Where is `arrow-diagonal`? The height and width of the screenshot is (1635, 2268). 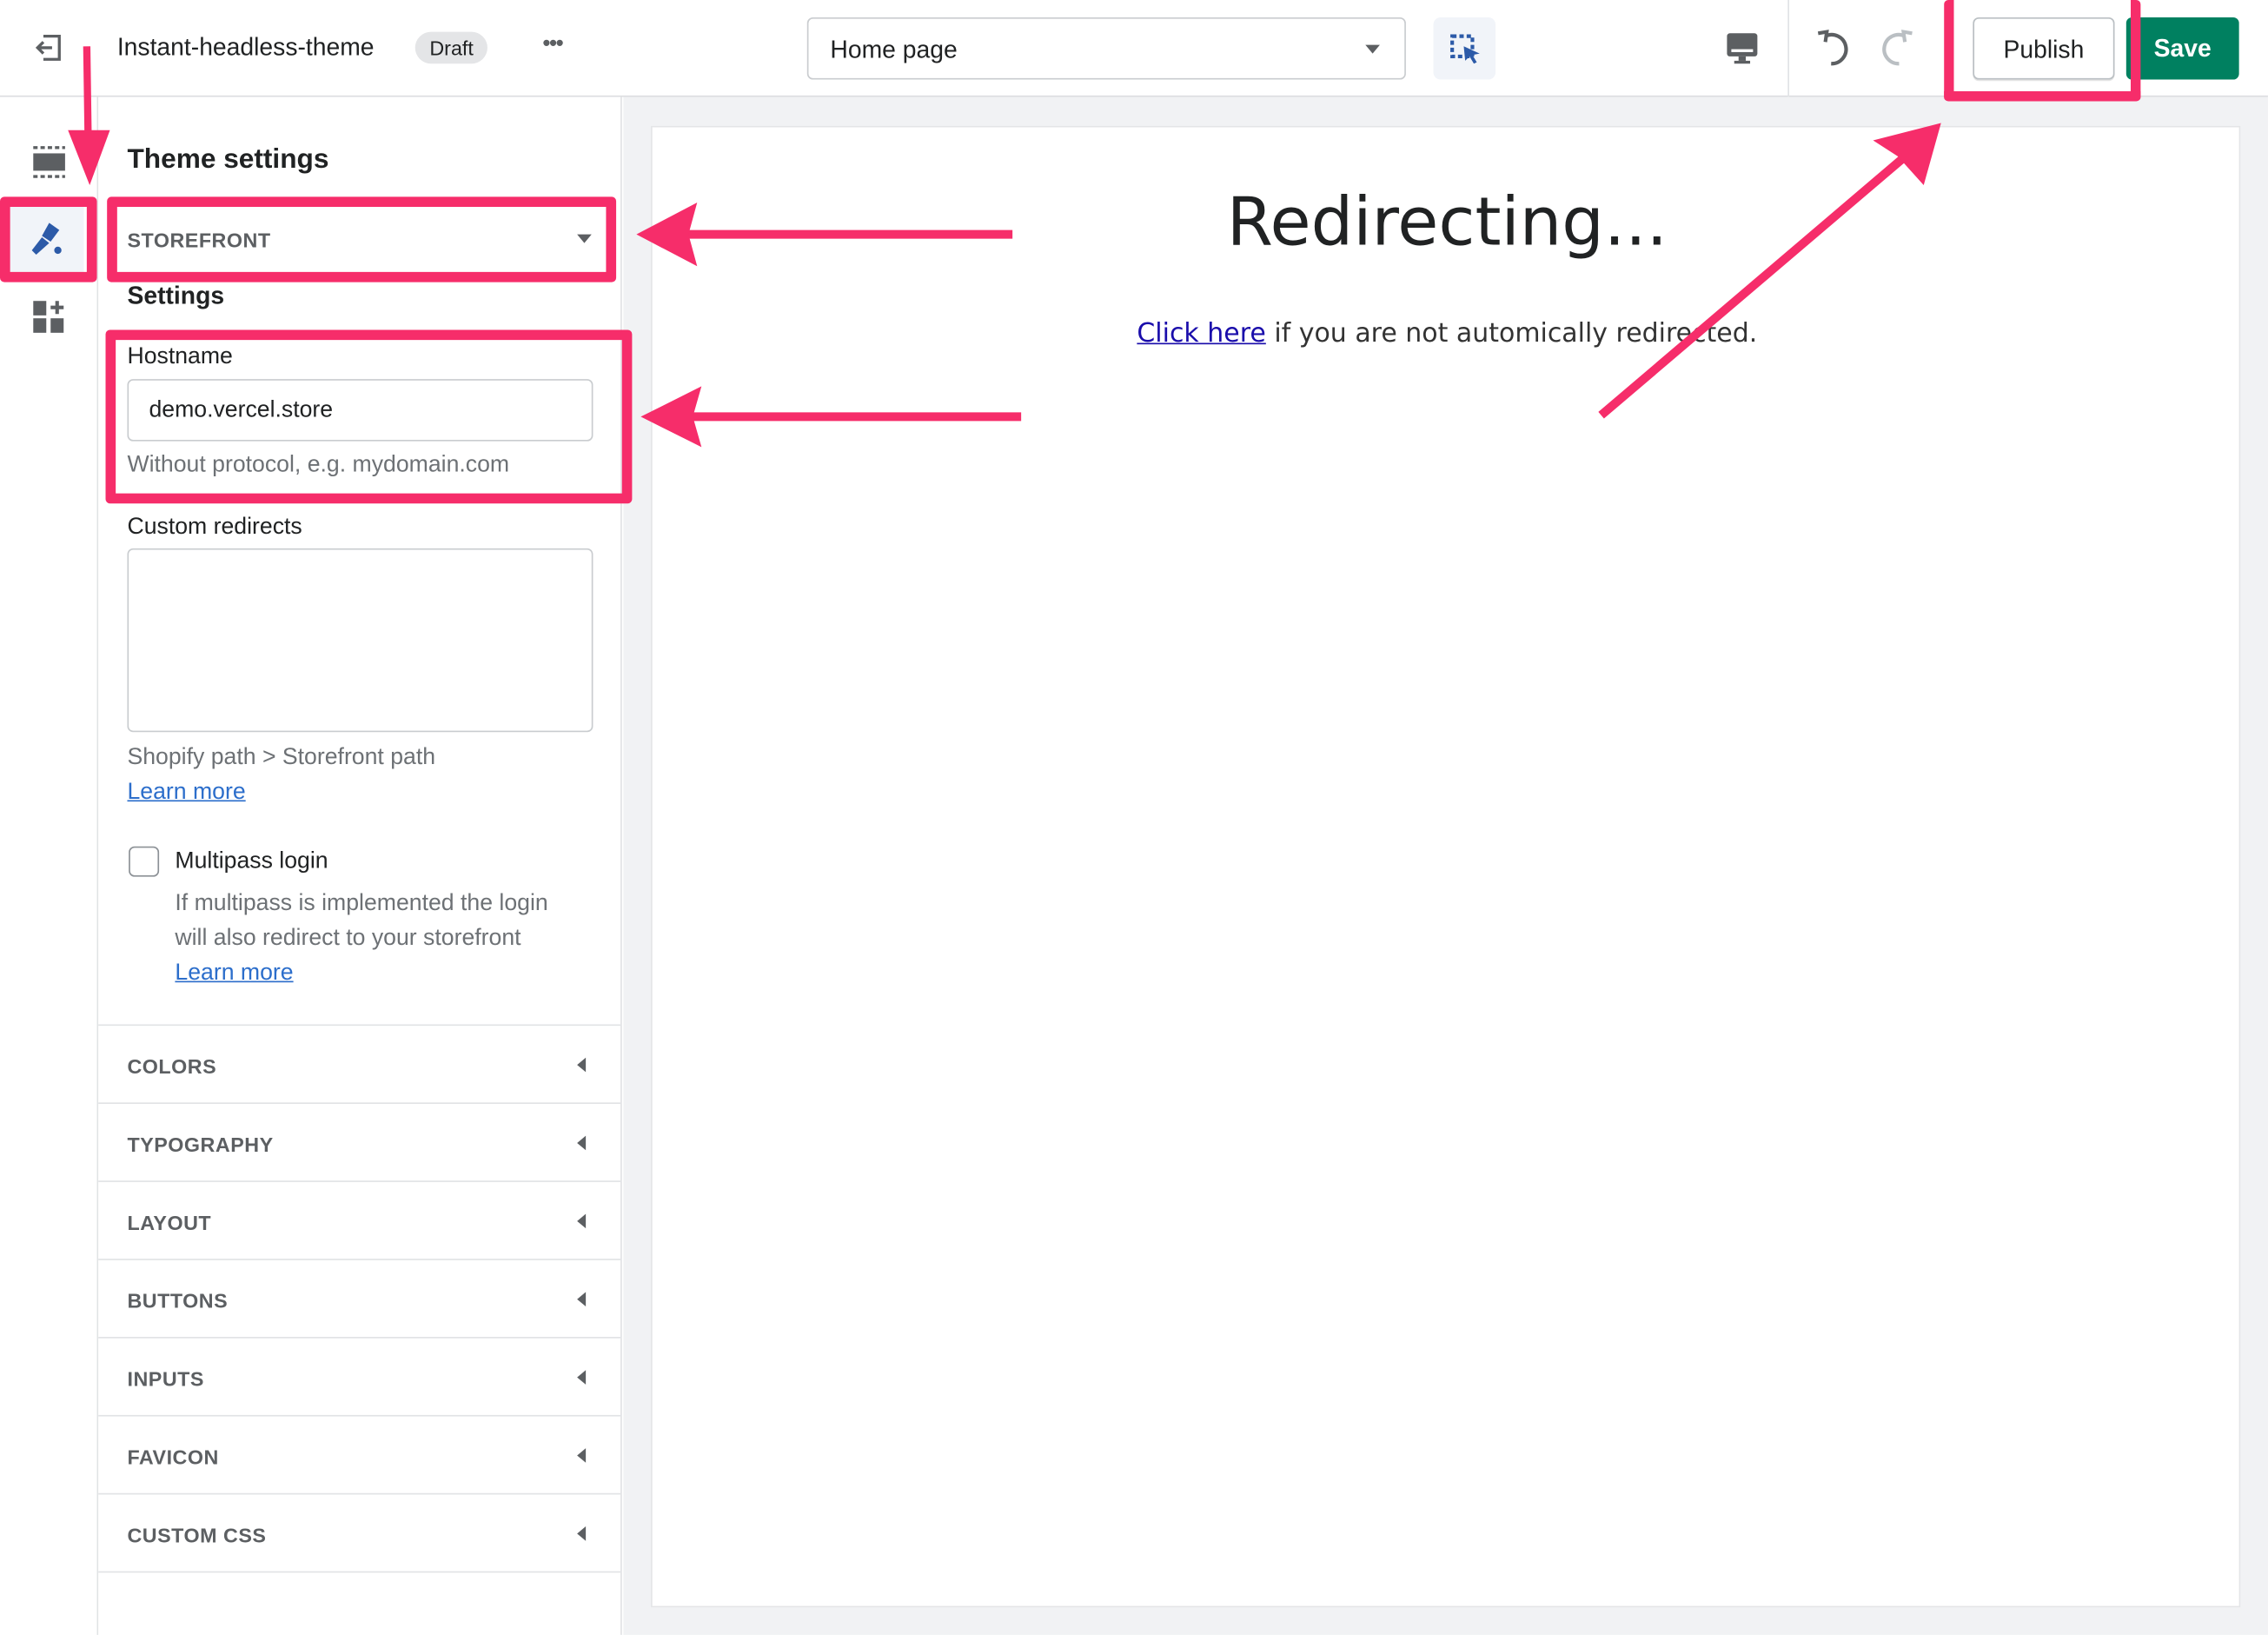 arrow-diagonal is located at coordinates (1752, 287).